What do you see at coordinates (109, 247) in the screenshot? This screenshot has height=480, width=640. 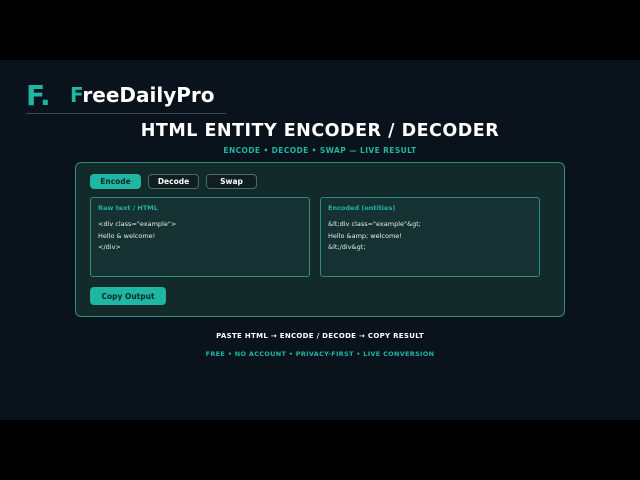 I see `input-line: </div>` at bounding box center [109, 247].